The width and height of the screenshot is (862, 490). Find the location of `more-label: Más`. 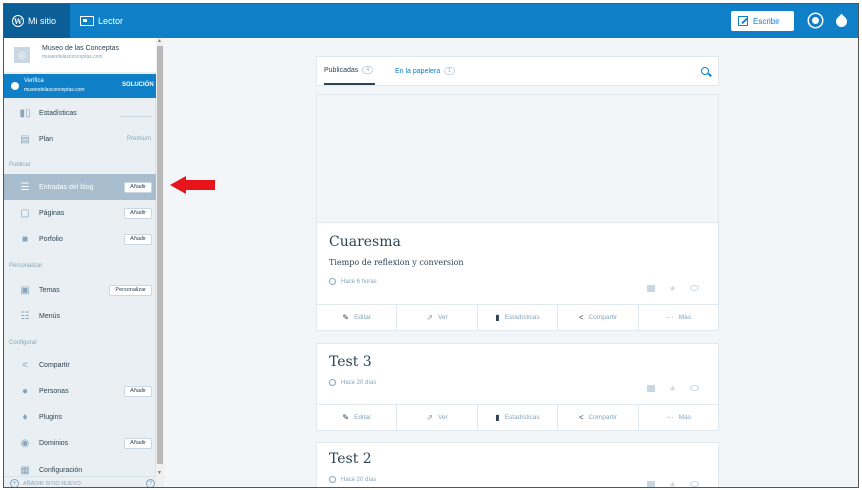

more-label: Más is located at coordinates (684, 417).